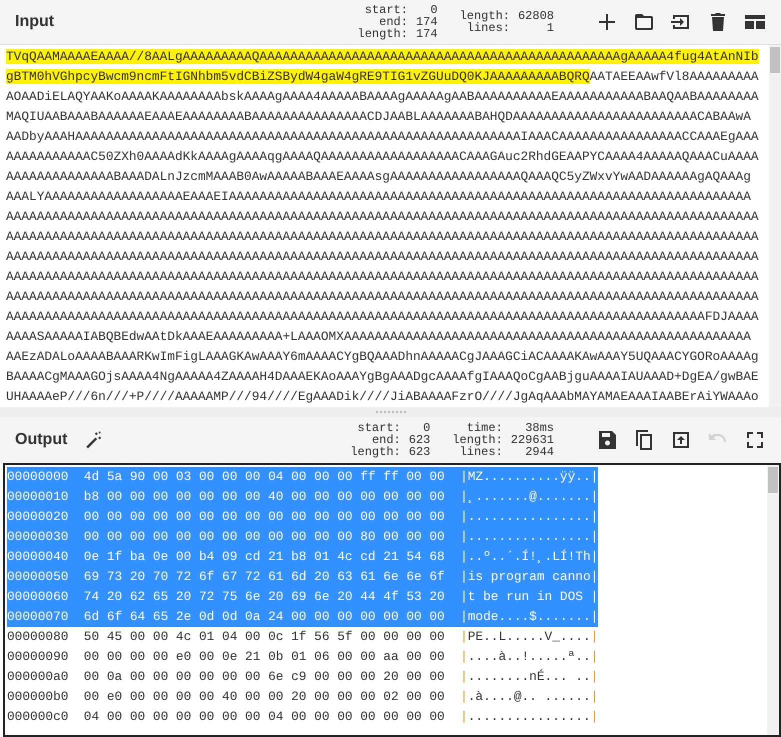 This screenshot has width=781, height=737. What do you see at coordinates (256, 497) in the screenshot?
I see `hex-bytes: b8 00 00 00 00 00 00 00 40 00 00 00 00 00 00 00` at bounding box center [256, 497].